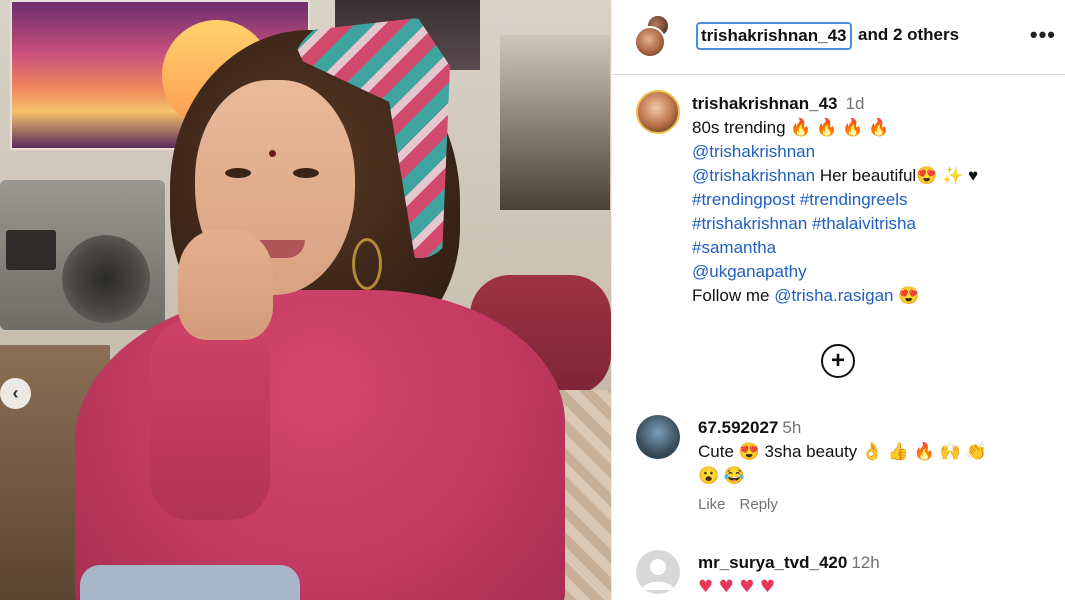 The image size is (1065, 600). What do you see at coordinates (854, 199) in the screenshot?
I see `hashtag-link: #trendingreels` at bounding box center [854, 199].